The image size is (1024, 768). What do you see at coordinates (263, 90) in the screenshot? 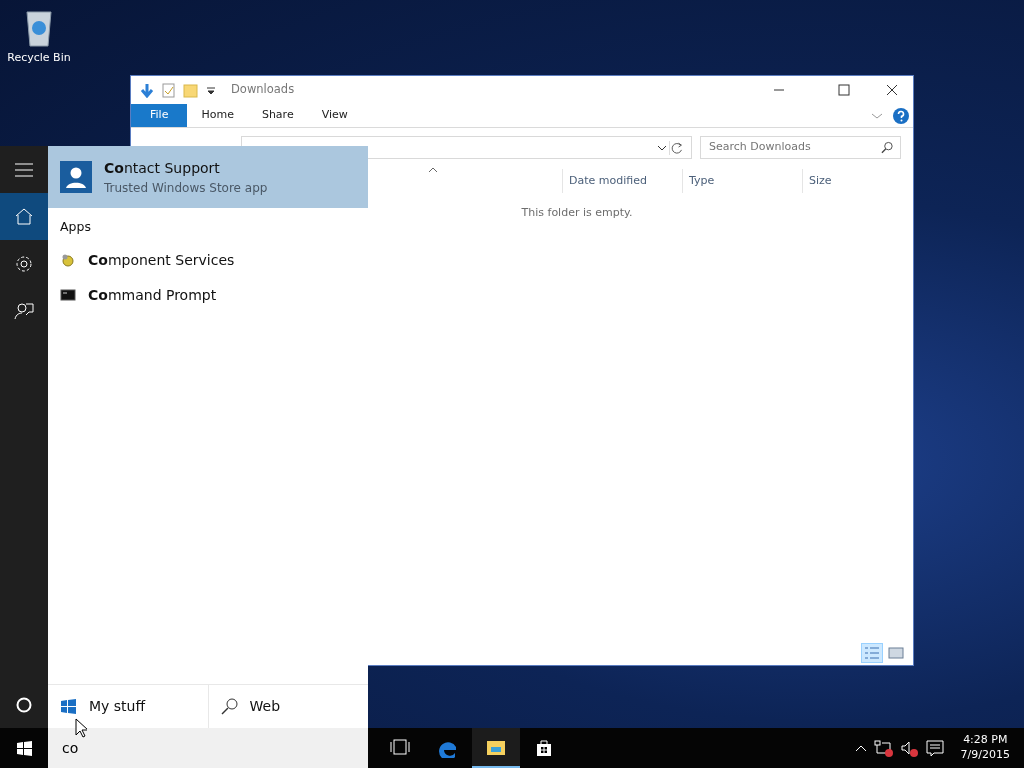
I see `window-title: Downloads` at bounding box center [263, 90].